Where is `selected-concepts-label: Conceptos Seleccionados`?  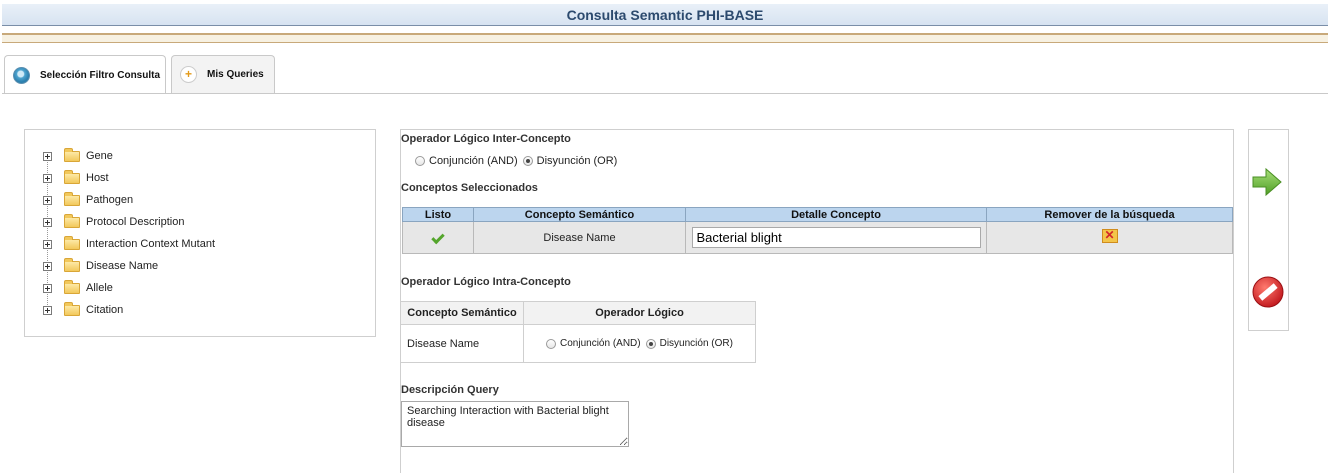 selected-concepts-label: Conceptos Seleccionados is located at coordinates (469, 188).